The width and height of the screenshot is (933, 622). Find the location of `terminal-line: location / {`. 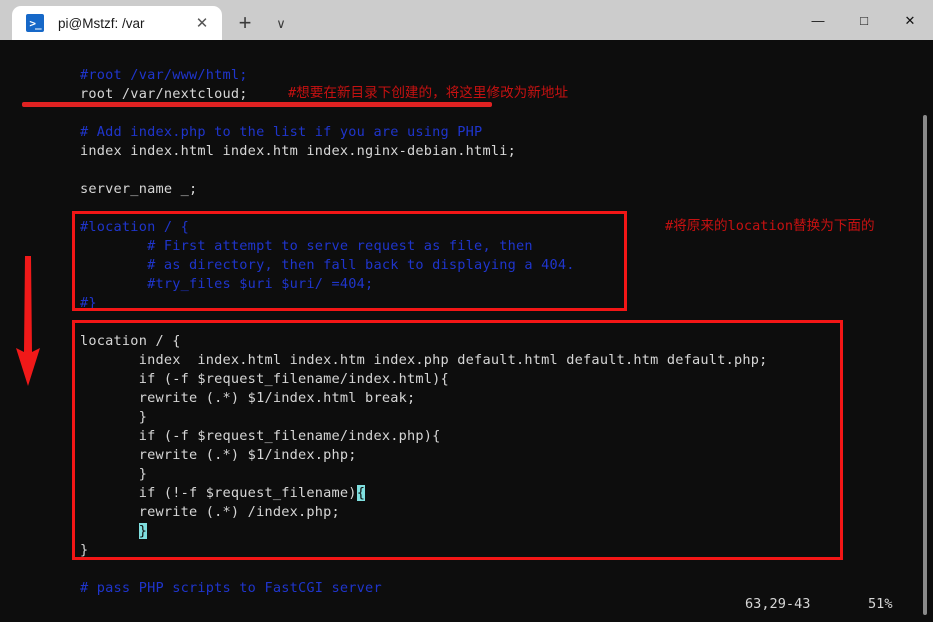

terminal-line: location / { is located at coordinates (130, 341).